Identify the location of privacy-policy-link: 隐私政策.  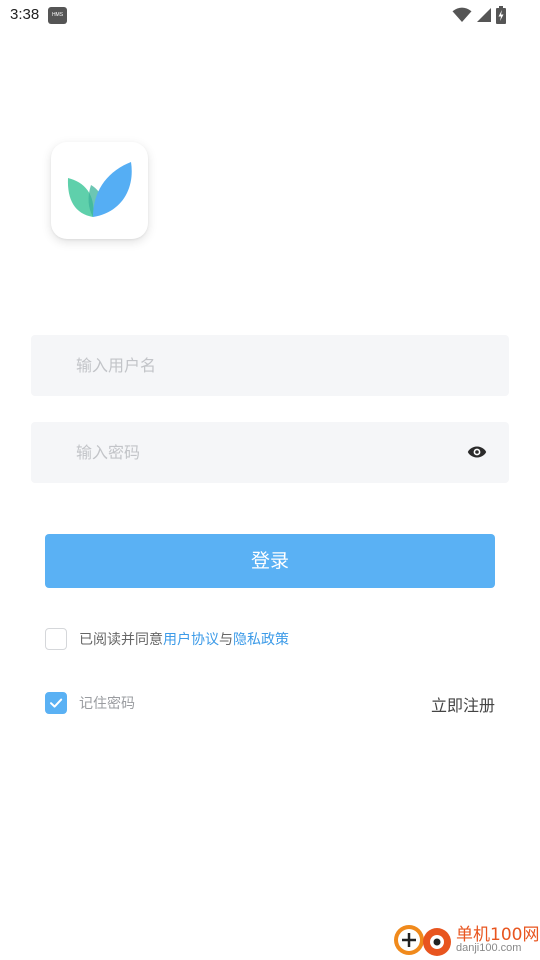
(261, 640).